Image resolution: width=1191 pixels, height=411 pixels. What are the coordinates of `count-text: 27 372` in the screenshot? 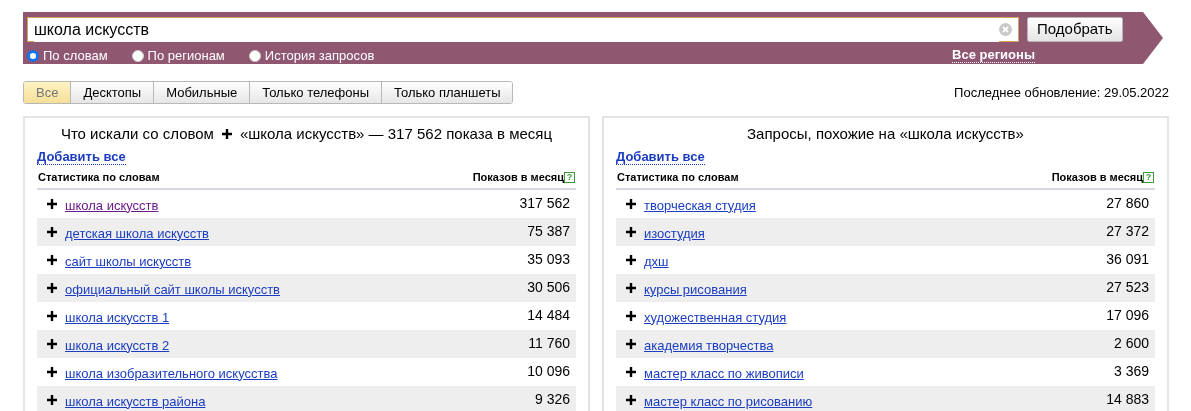 It's located at (1127, 231).